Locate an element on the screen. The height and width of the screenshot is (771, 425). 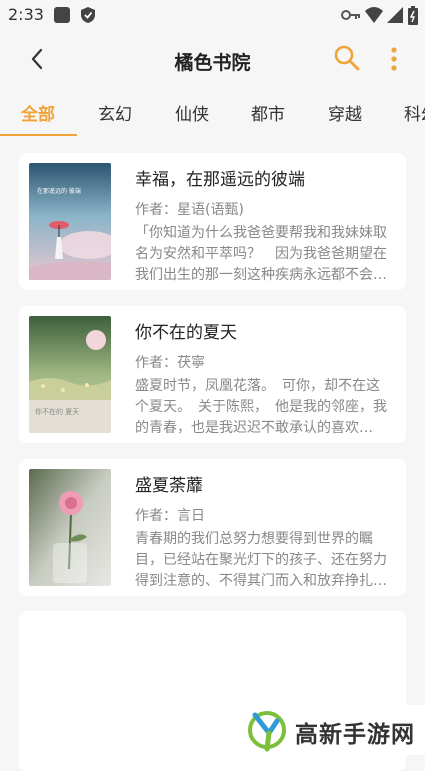
wifi-icon is located at coordinates (374, 15).